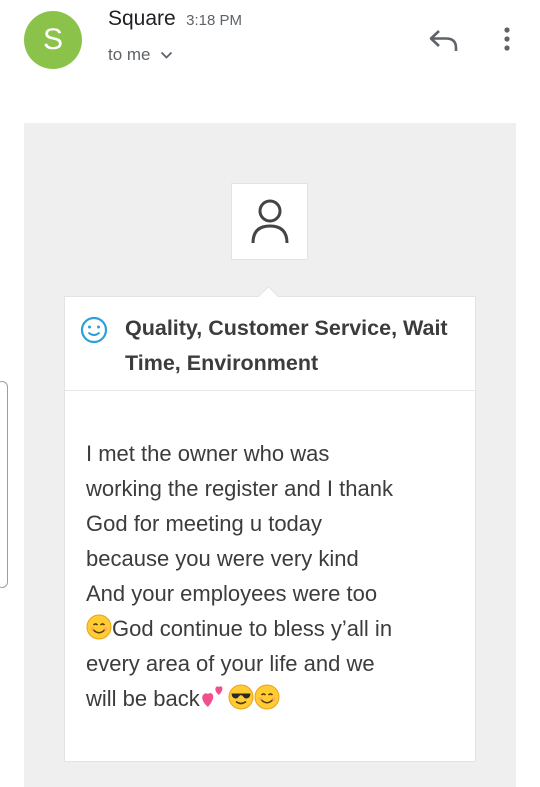  Describe the element at coordinates (232, 593) in the screenshot. I see `review-line: And your employees were too` at that location.